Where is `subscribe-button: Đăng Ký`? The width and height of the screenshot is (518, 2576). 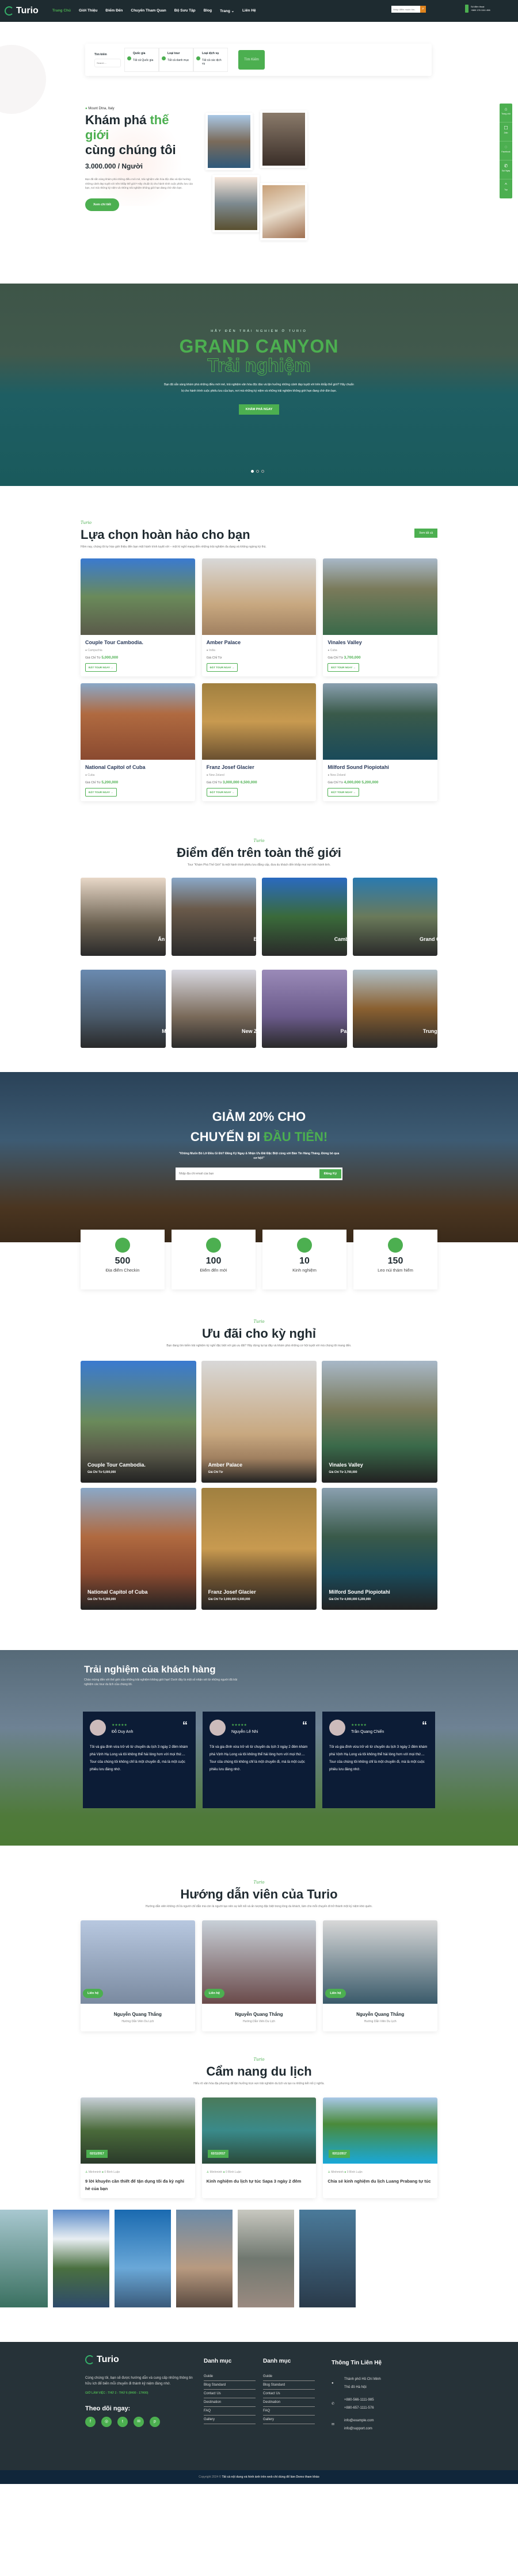
subscribe-button: Đăng Ký is located at coordinates (330, 1173).